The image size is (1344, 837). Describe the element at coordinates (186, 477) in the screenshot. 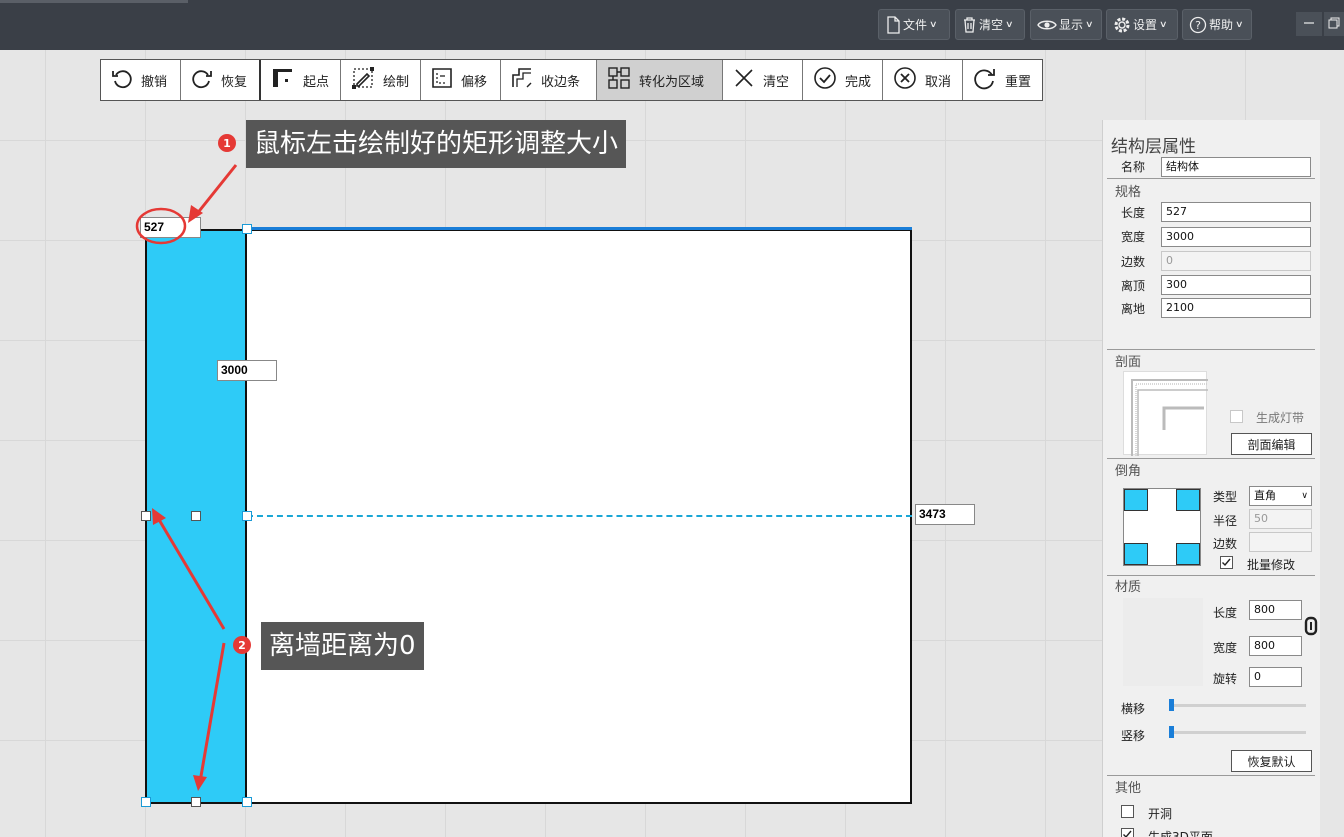

I see `annotation-arrows` at that location.